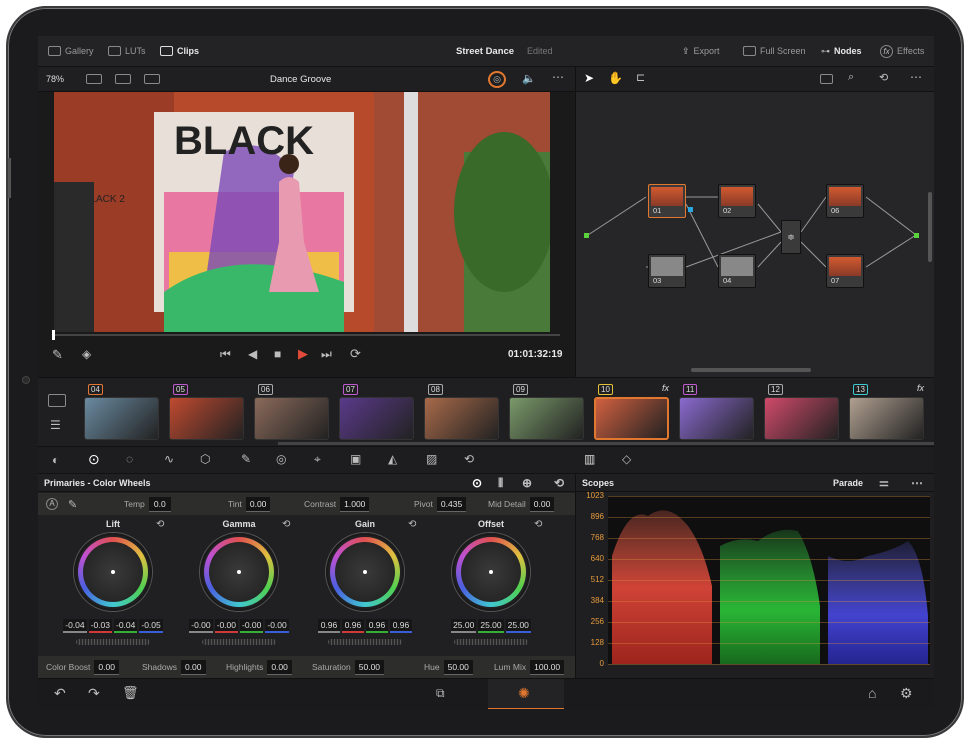 This screenshot has width=970, height=744. I want to click on play-icon: ▶, so click(303, 354).